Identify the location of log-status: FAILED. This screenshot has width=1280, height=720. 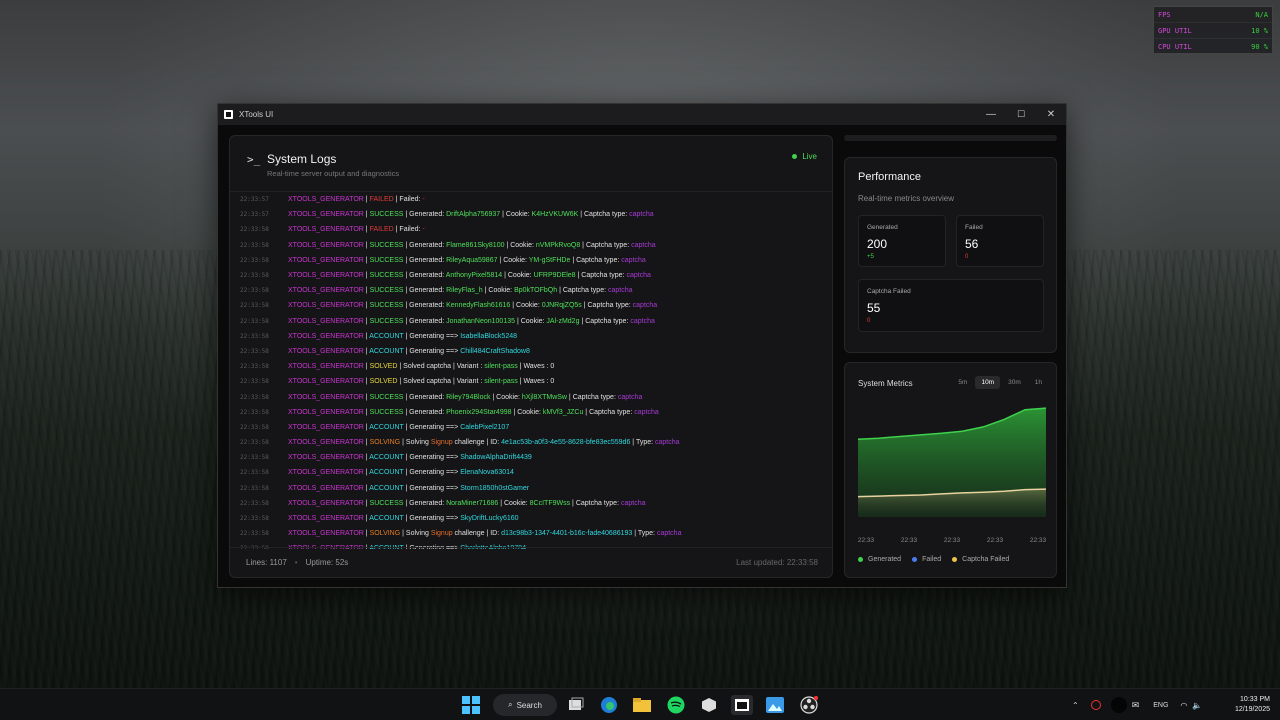
(381, 200).